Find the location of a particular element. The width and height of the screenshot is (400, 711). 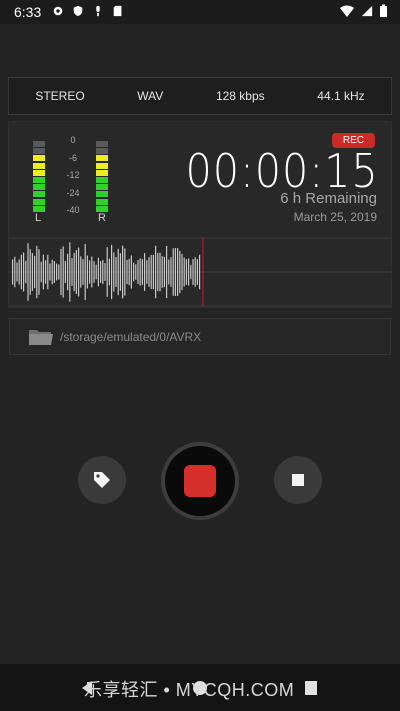

tag-icon is located at coordinates (102, 480).